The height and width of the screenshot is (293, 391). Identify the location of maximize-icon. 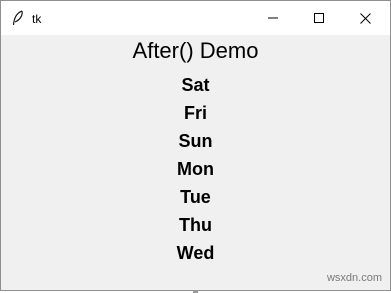
(319, 18).